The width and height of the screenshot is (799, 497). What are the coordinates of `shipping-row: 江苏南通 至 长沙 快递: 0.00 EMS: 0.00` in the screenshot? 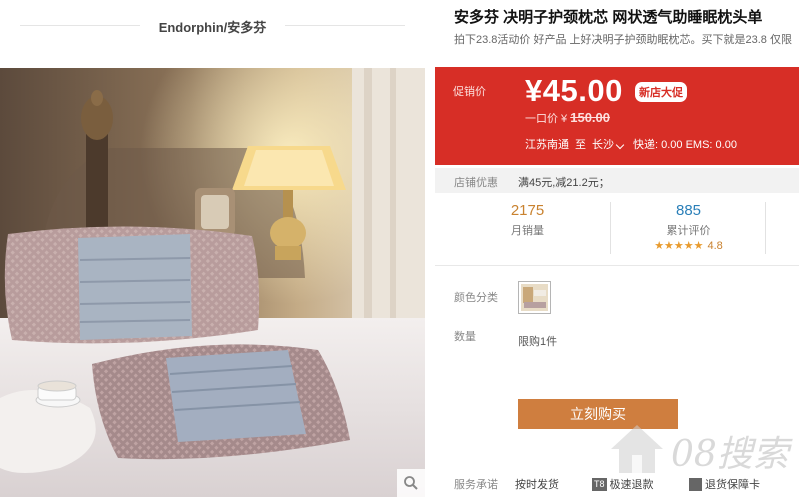 It's located at (631, 144).